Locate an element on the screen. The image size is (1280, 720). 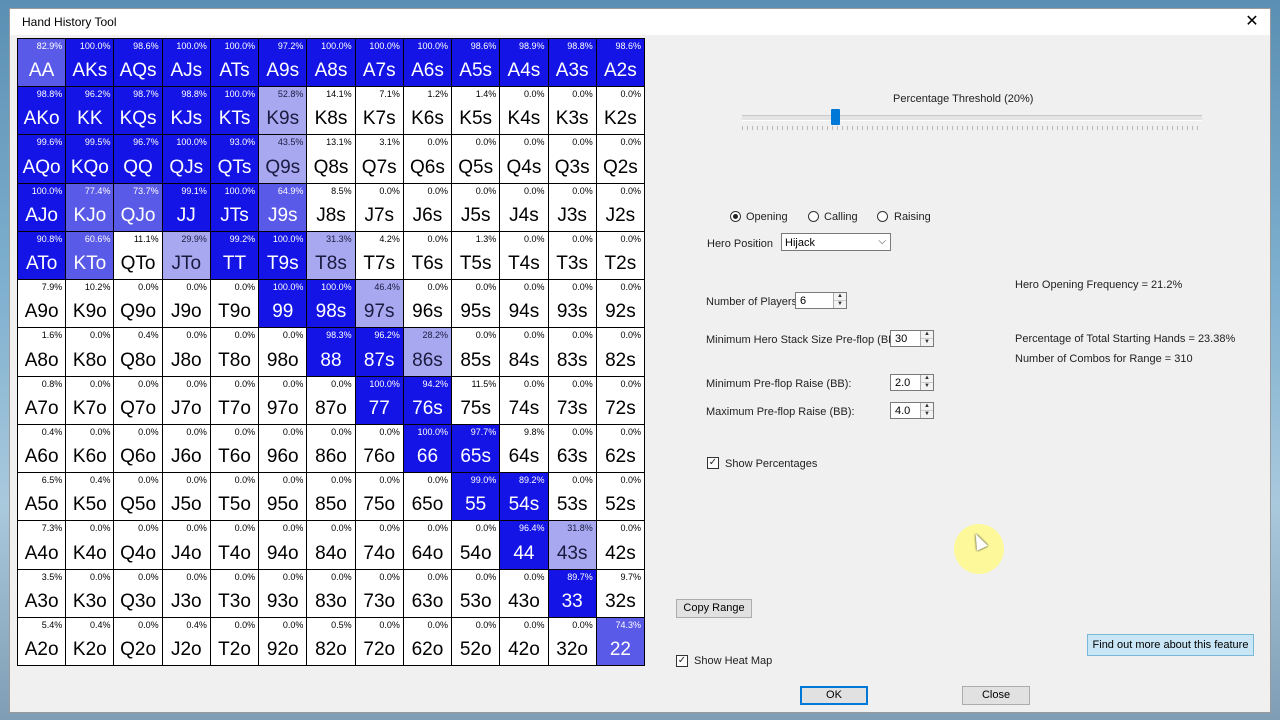
hand-cell: 89.7% 33 is located at coordinates (572, 593).